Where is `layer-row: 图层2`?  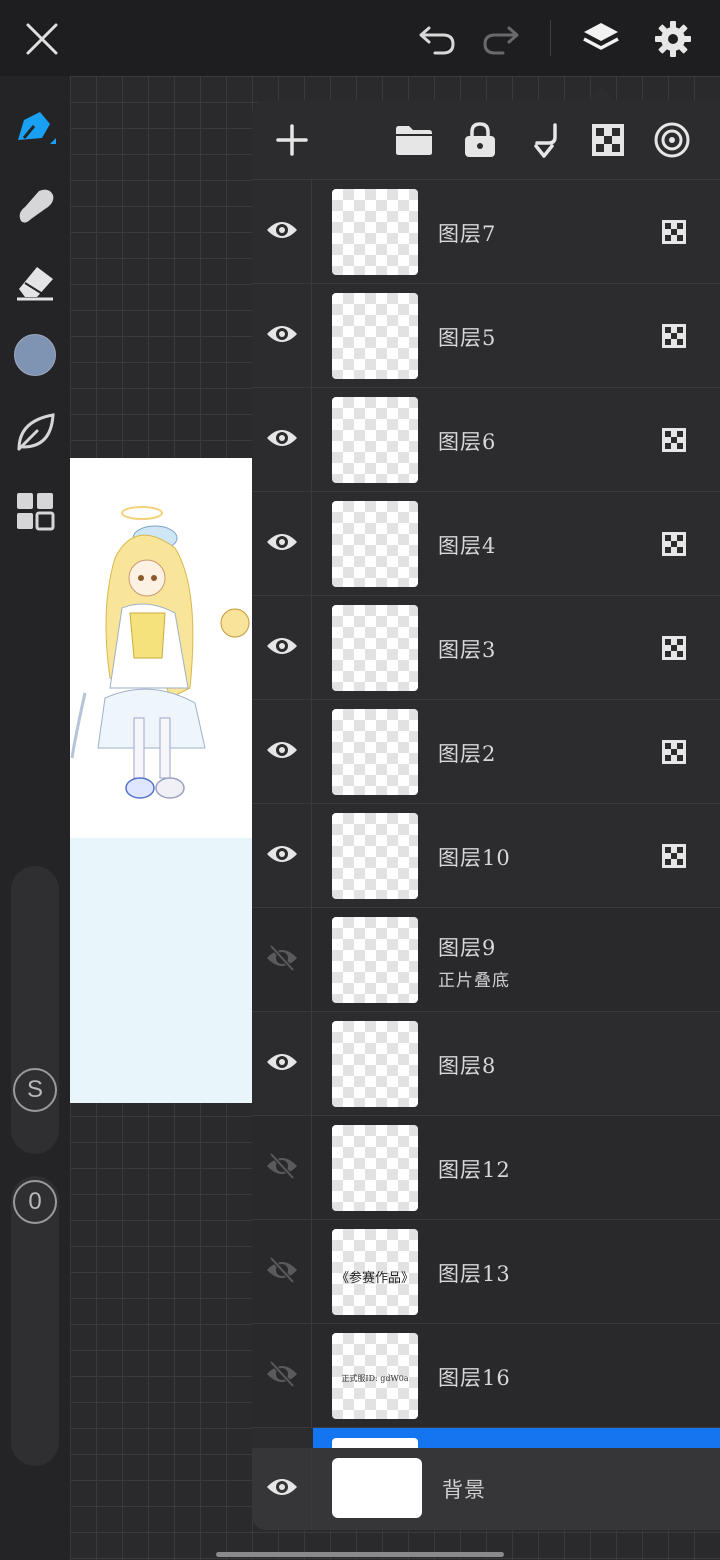
layer-row: 图层2 is located at coordinates (486, 752).